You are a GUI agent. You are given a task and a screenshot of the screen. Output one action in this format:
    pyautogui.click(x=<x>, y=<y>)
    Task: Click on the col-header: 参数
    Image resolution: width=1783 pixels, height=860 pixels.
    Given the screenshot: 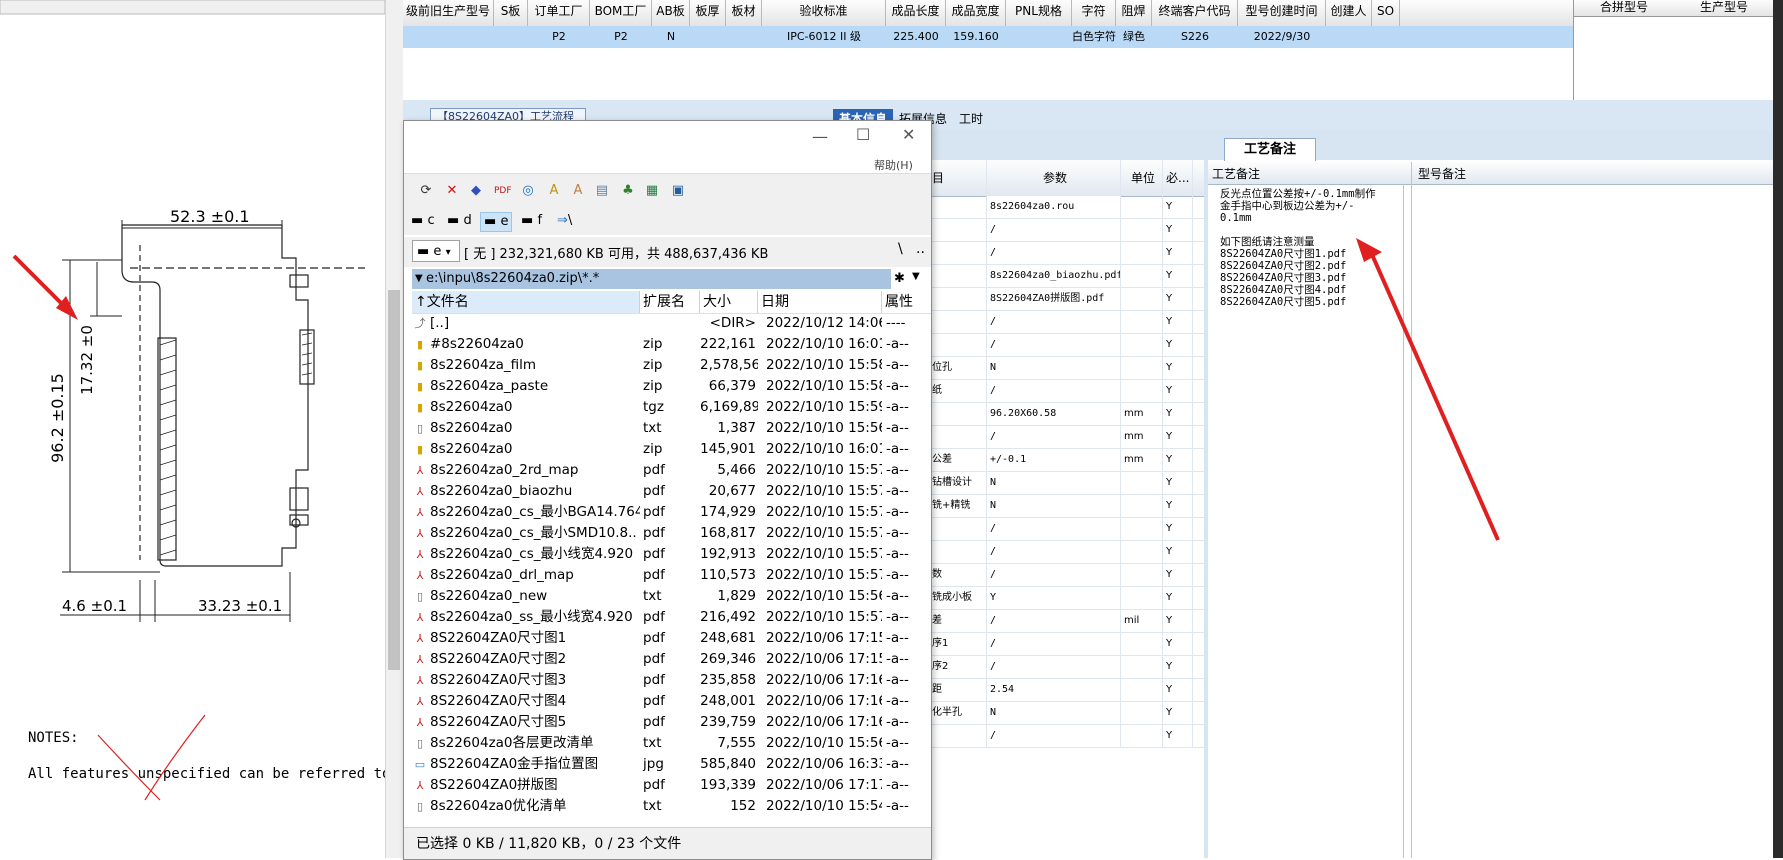 What is the action you would take?
    pyautogui.click(x=1054, y=178)
    